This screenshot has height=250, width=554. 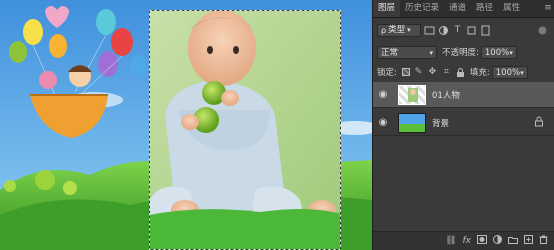 What do you see at coordinates (485, 30) in the screenshot?
I see `smart-object-filter-icon` at bounding box center [485, 30].